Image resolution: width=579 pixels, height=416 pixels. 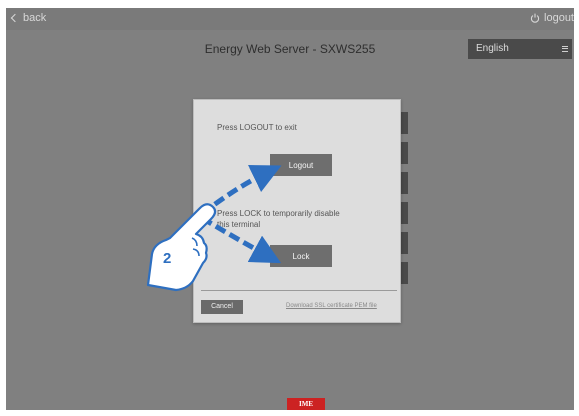 What do you see at coordinates (520, 49) in the screenshot?
I see `language-select: English` at bounding box center [520, 49].